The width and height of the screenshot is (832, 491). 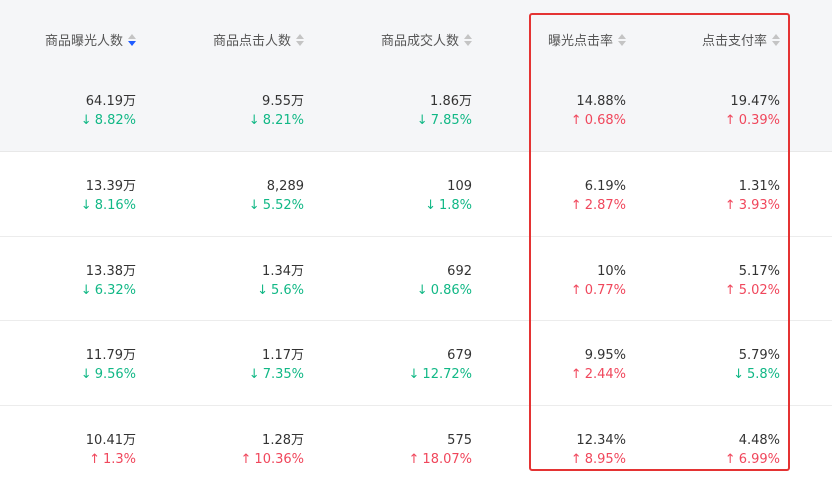 I want to click on cell-value: 6.19%, so click(x=605, y=186).